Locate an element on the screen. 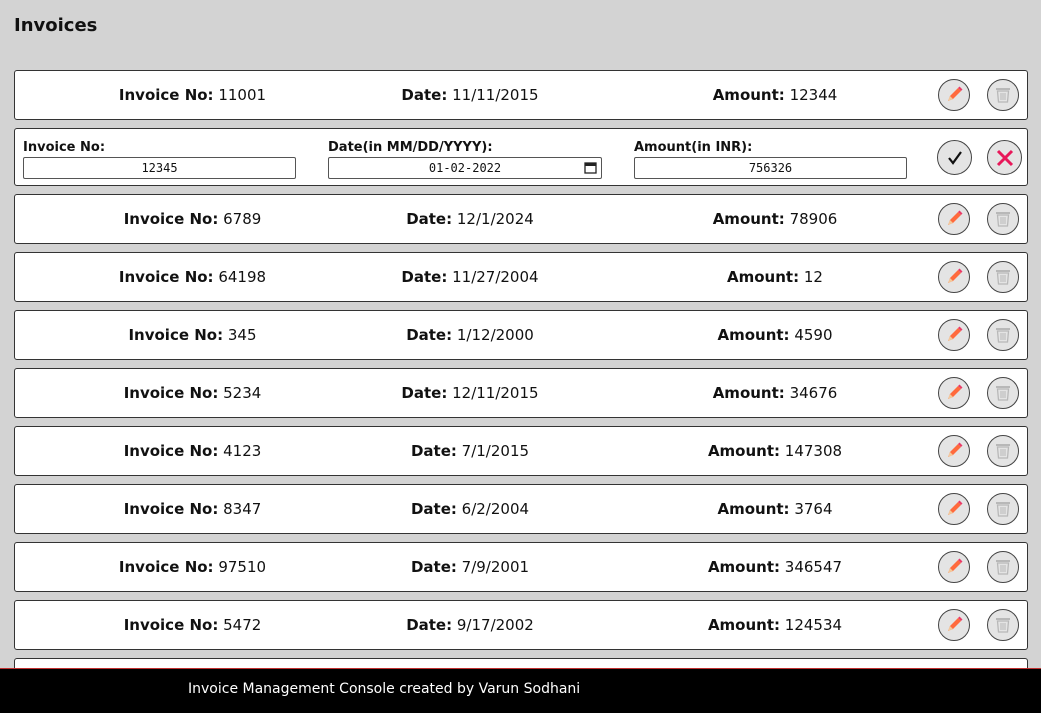 This screenshot has width=1041, height=713. amount-field: Amount(in INR): 756326 is located at coordinates (770, 159).